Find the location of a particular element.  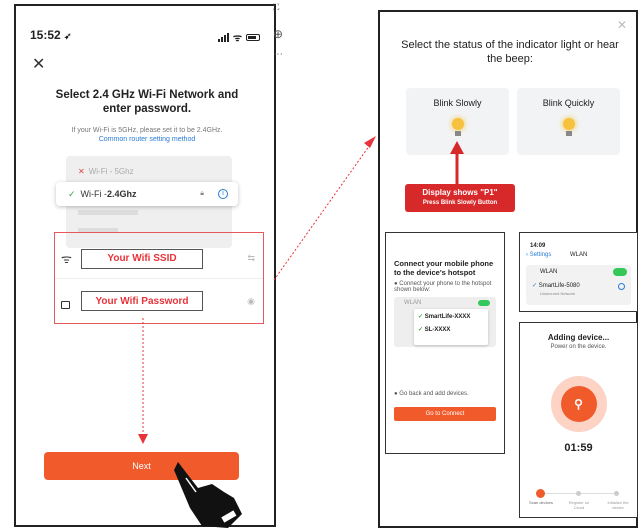

hotspot-net-1: ✓ SmartLife-XXXX is located at coordinates (451, 314).